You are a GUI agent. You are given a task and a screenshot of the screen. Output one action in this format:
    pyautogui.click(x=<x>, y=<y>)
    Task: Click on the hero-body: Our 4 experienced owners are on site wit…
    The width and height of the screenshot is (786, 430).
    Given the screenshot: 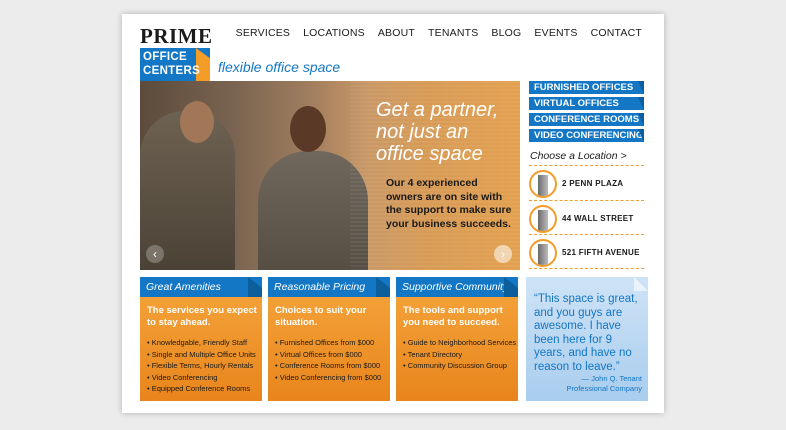 What is the action you would take?
    pyautogui.click(x=449, y=203)
    